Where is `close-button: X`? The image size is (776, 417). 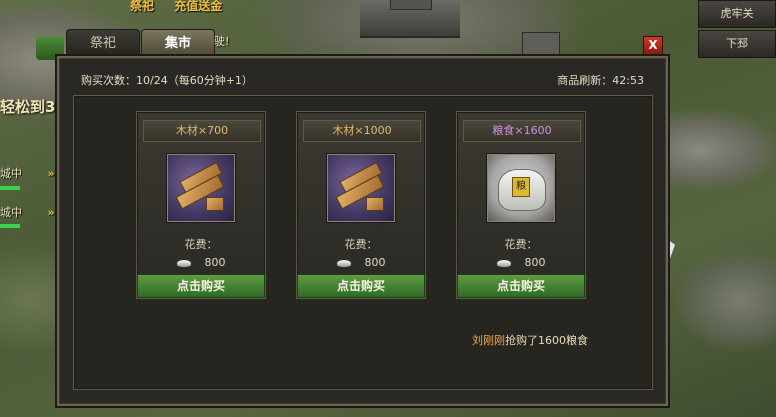
close-button: X is located at coordinates (653, 45).